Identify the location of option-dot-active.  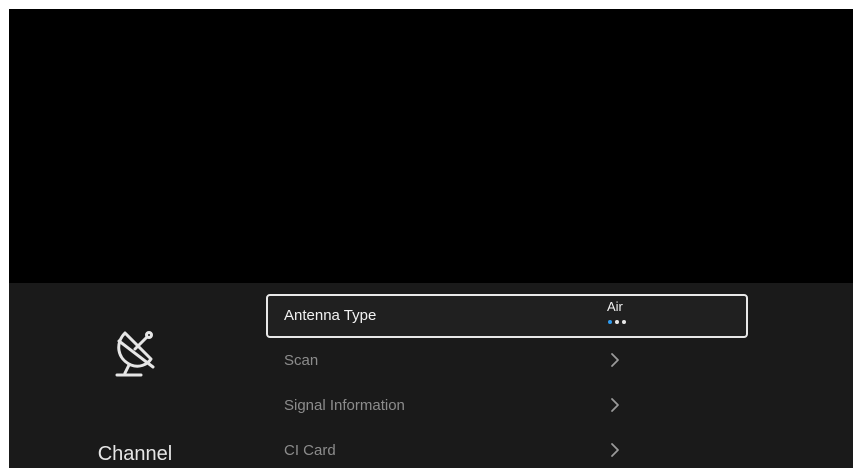
(610, 322).